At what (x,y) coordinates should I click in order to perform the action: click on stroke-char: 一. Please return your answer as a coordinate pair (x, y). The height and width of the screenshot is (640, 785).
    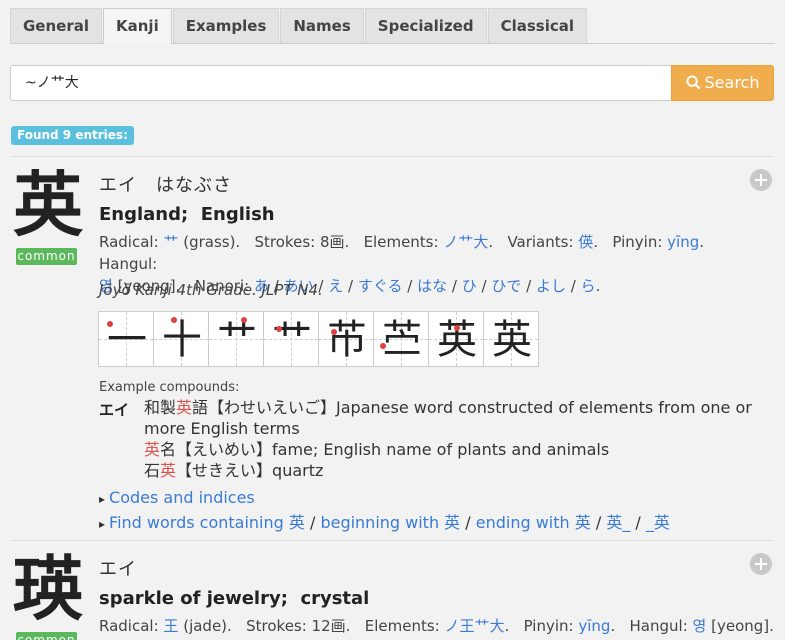
    Looking at the image, I should click on (127, 340).